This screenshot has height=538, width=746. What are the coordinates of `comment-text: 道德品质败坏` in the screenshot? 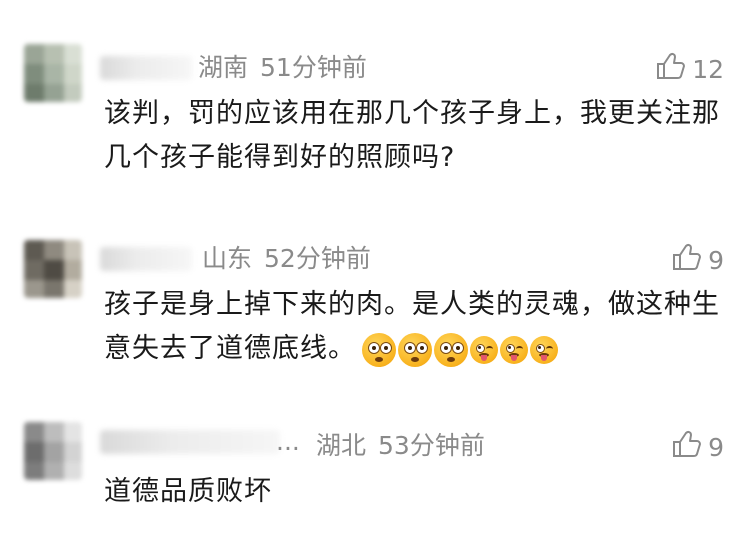 It's located at (188, 491).